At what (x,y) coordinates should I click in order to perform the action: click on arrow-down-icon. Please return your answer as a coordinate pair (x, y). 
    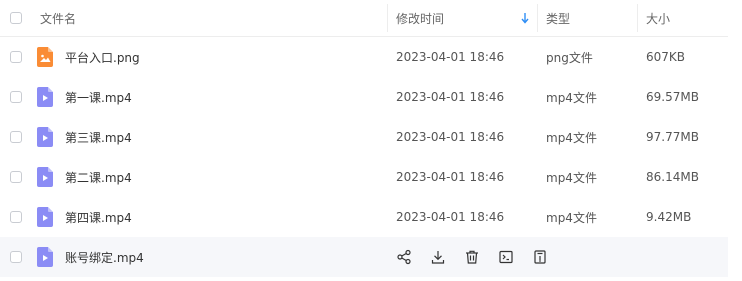
    Looking at the image, I should click on (525, 18).